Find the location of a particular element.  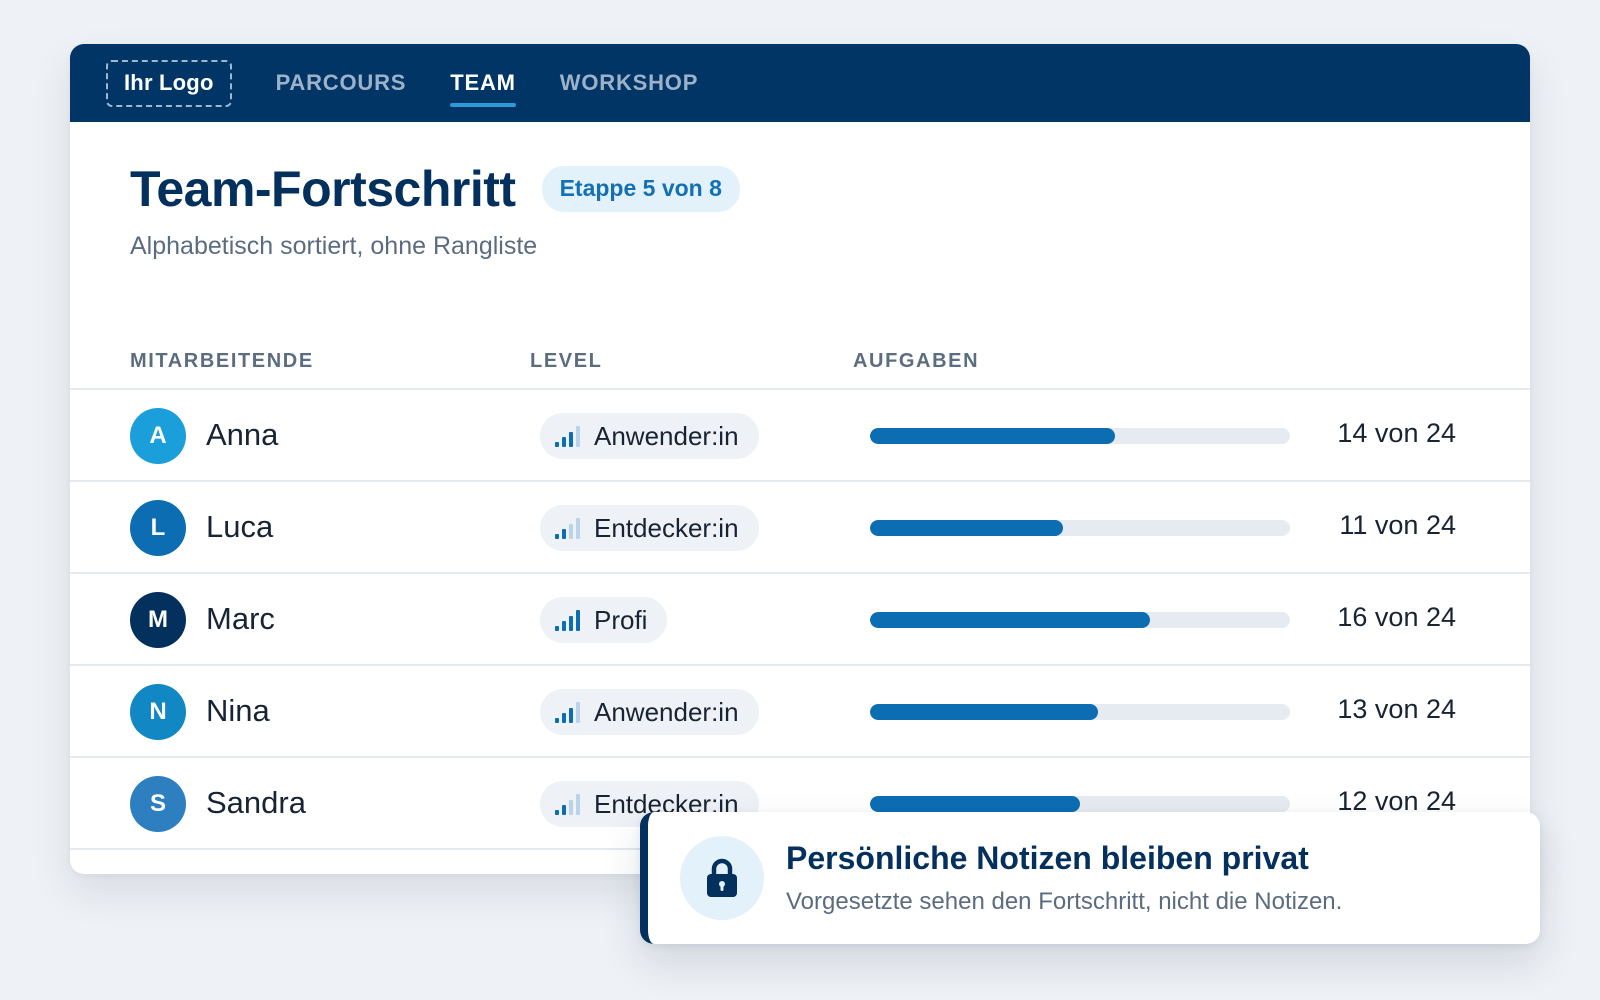

avatar: S is located at coordinates (158, 804).